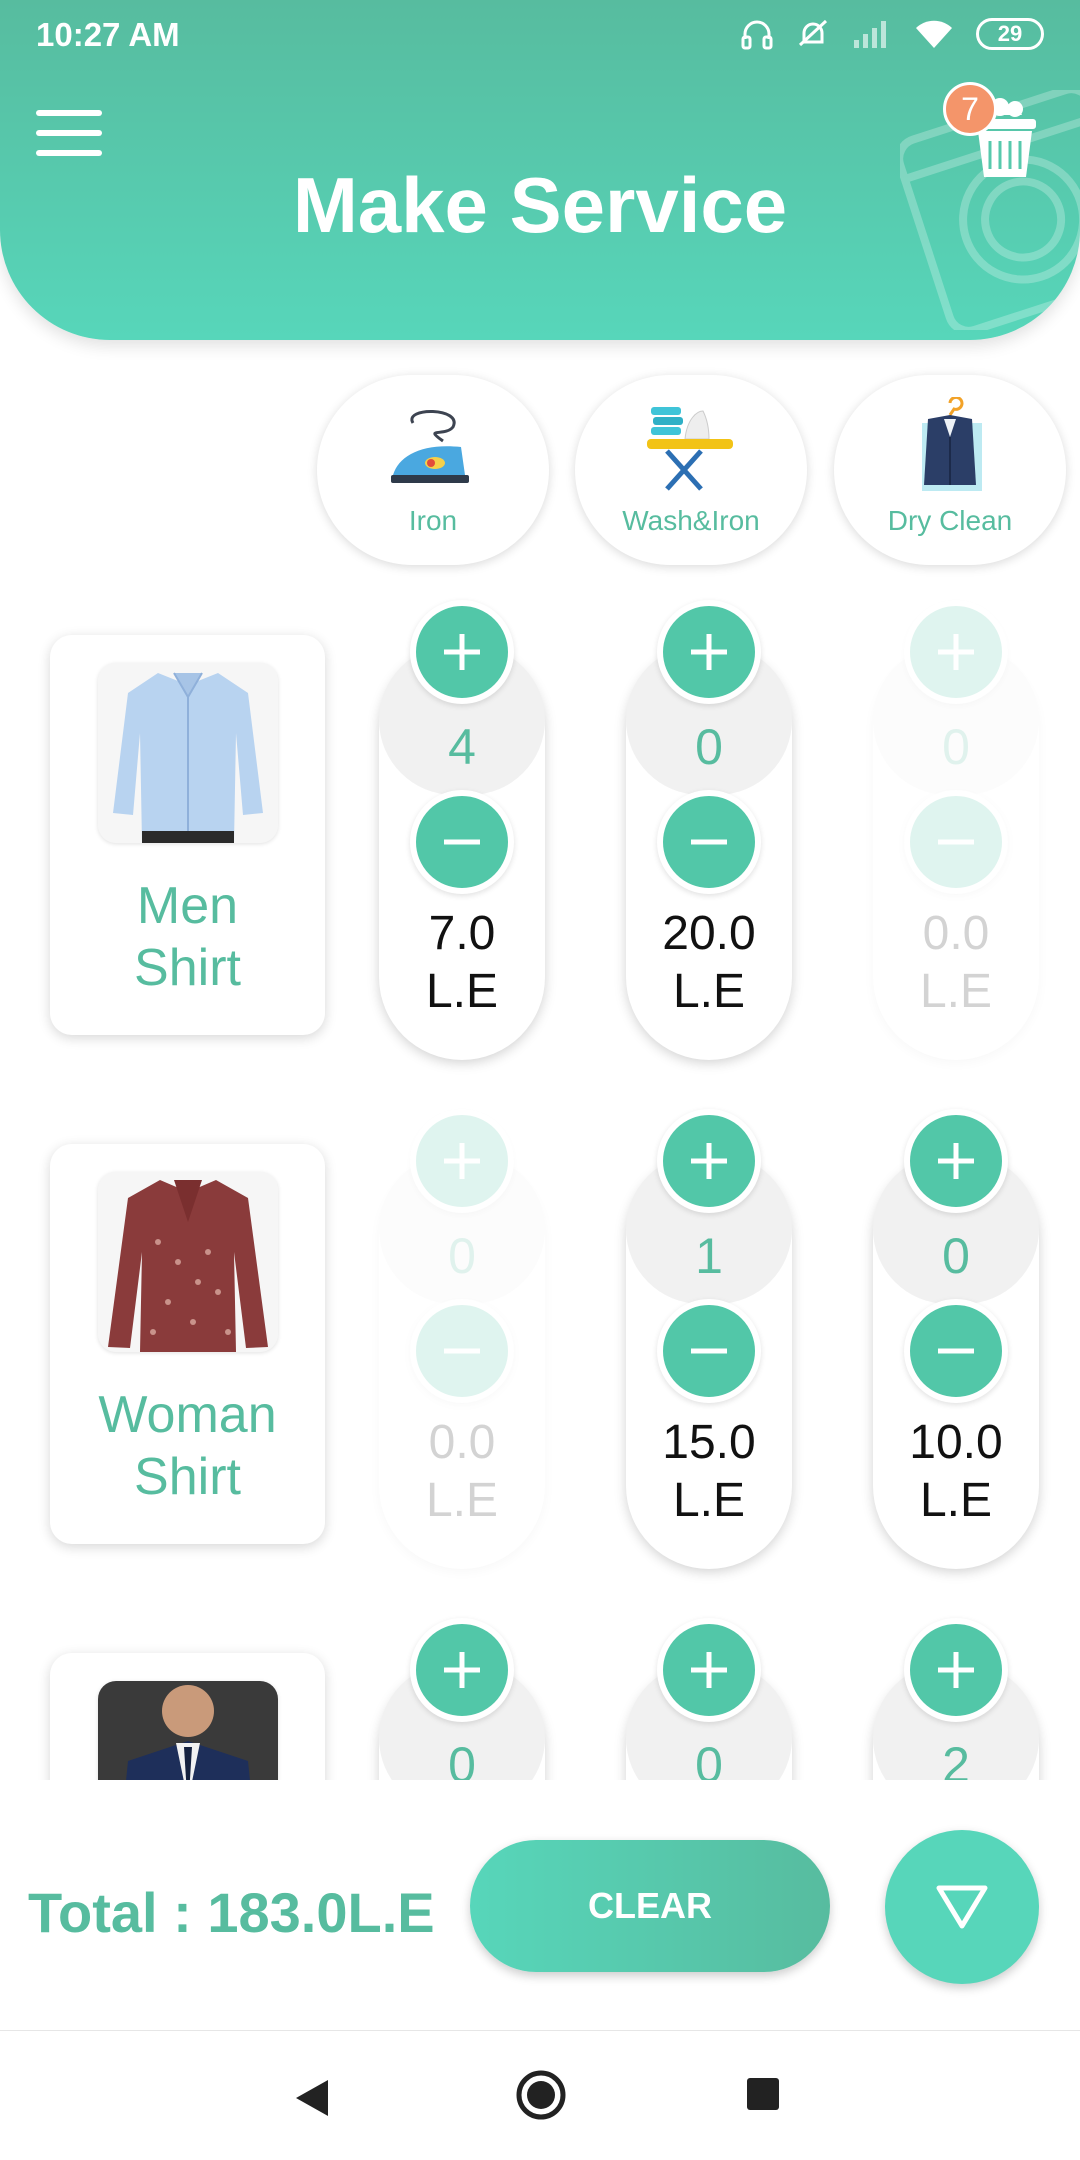  I want to click on qty-woman-shirt-iron: 0 0.0 L.E, so click(462, 1339).